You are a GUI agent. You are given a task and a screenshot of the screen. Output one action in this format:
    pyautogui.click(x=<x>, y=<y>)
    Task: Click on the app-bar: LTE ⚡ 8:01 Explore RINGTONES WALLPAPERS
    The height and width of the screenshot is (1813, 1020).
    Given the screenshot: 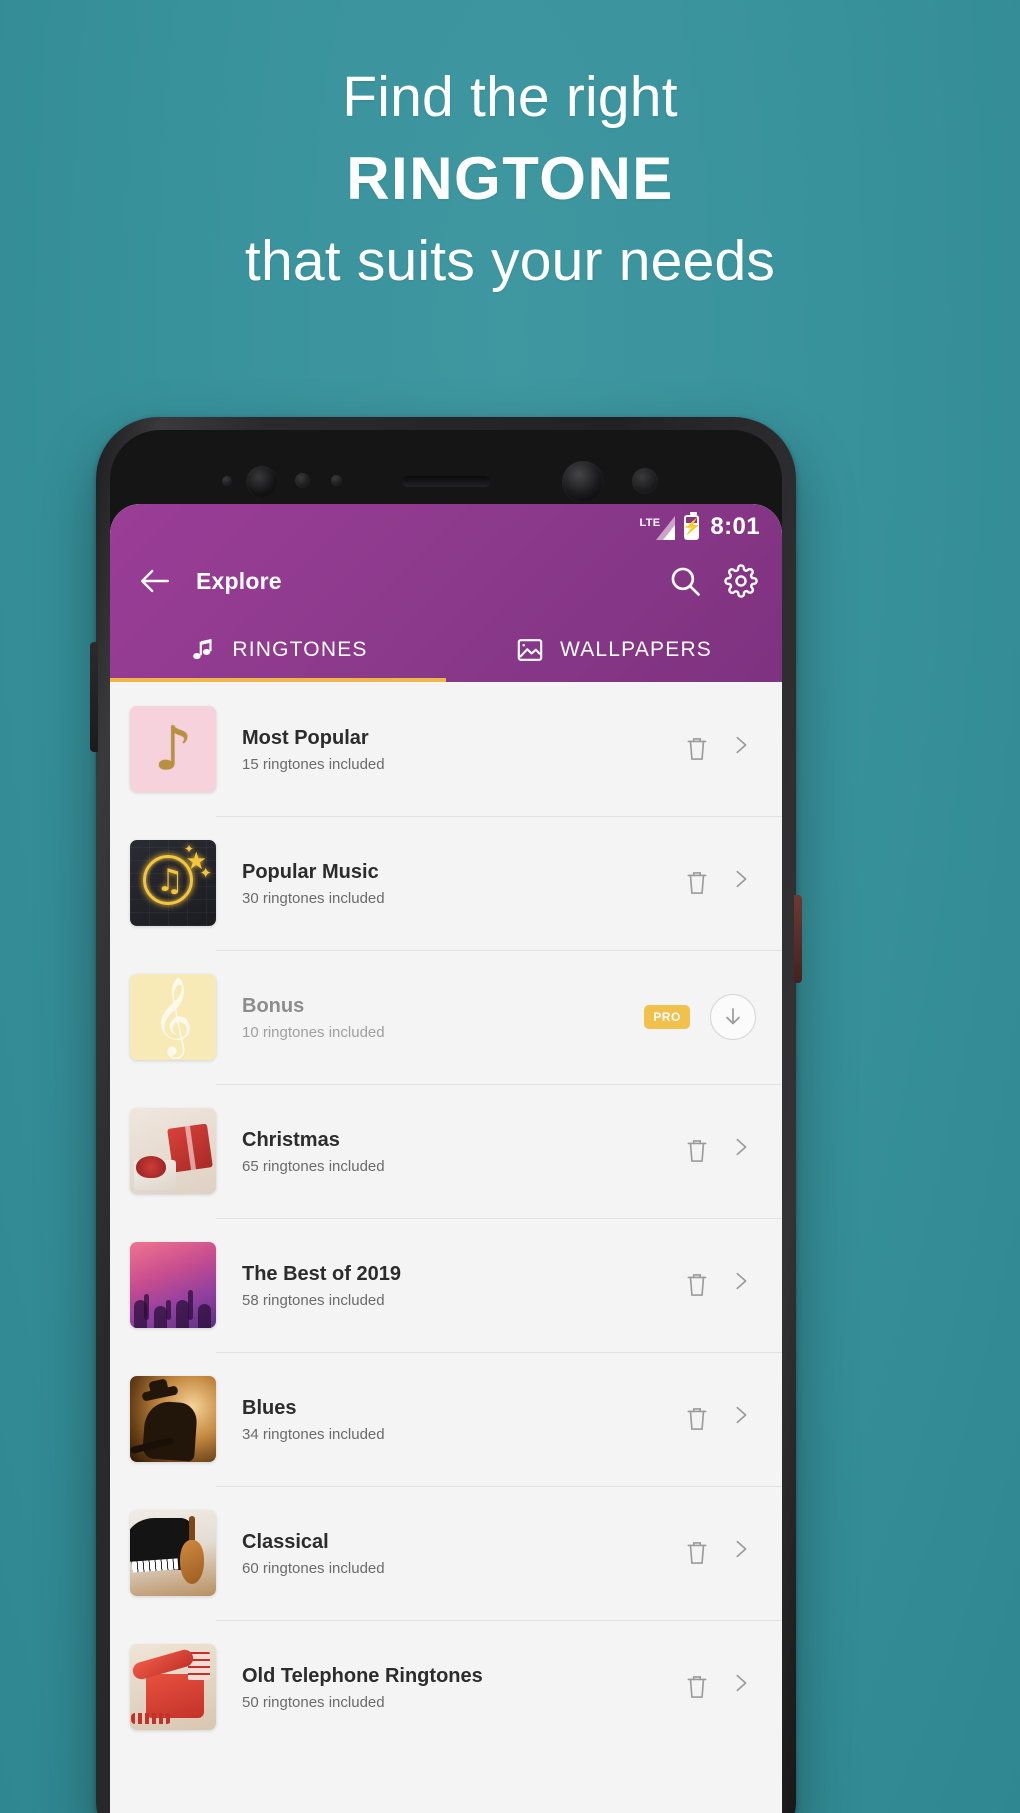 What is the action you would take?
    pyautogui.click(x=446, y=593)
    